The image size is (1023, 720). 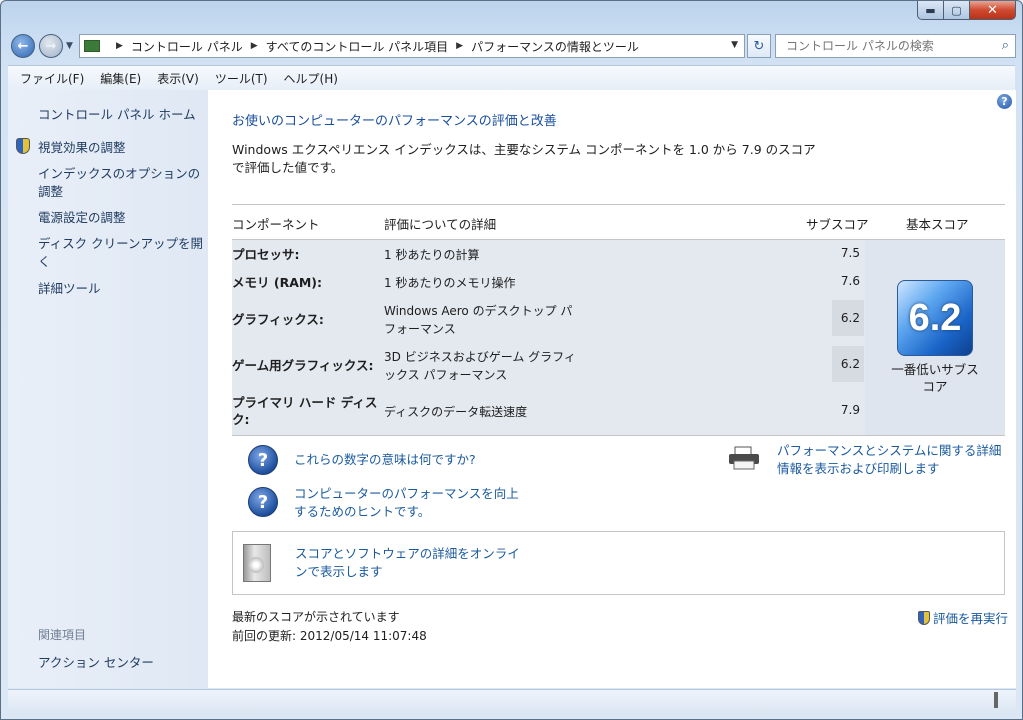 What do you see at coordinates (450, 283) in the screenshot?
I see `component-detail: 1 秒あたりのメモリ操作` at bounding box center [450, 283].